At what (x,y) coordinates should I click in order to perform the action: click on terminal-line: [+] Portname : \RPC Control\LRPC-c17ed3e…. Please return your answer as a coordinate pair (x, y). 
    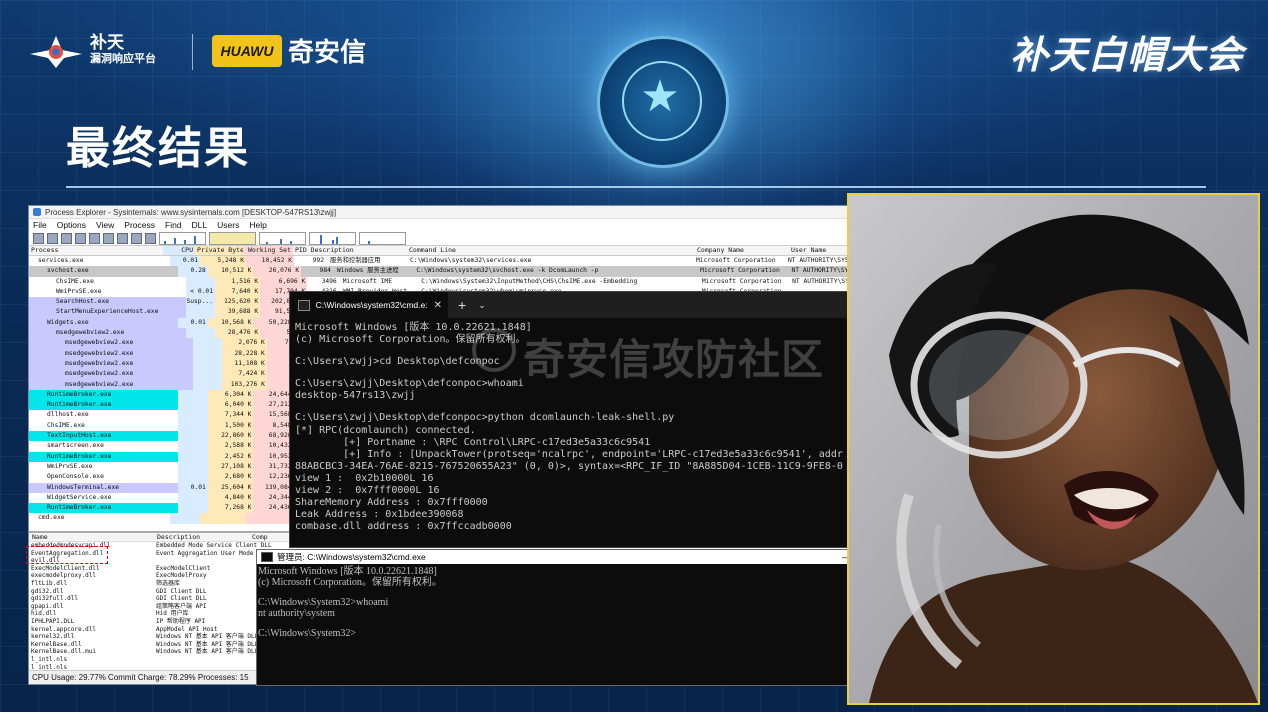
    Looking at the image, I should click on (473, 442).